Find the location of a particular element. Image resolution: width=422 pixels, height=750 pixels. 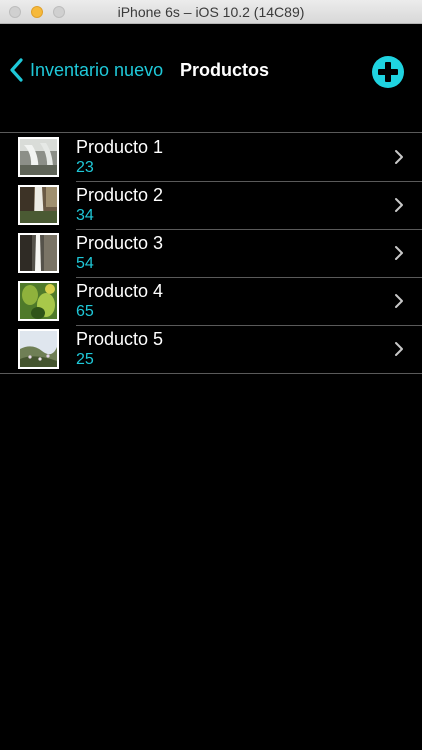

window-title: iPhone 6s – iOS 10.2 (14C89) is located at coordinates (211, 12).